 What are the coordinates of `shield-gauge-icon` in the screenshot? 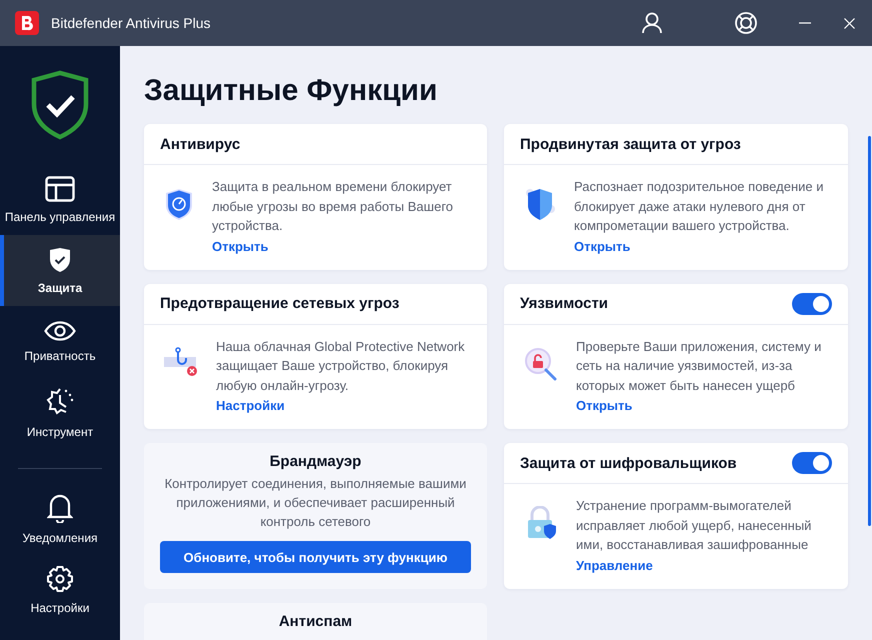 It's located at (179, 204).